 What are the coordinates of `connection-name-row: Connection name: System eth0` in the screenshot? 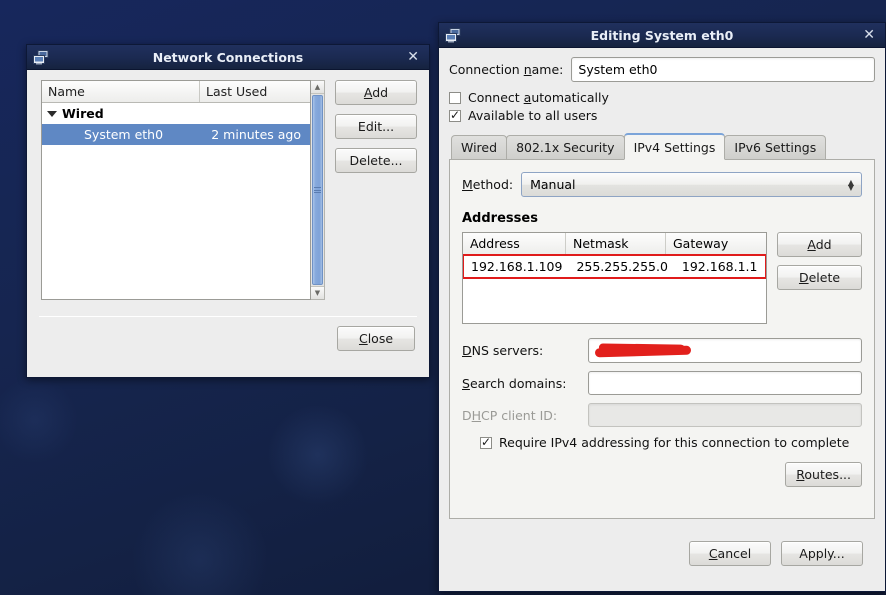 It's located at (662, 69).